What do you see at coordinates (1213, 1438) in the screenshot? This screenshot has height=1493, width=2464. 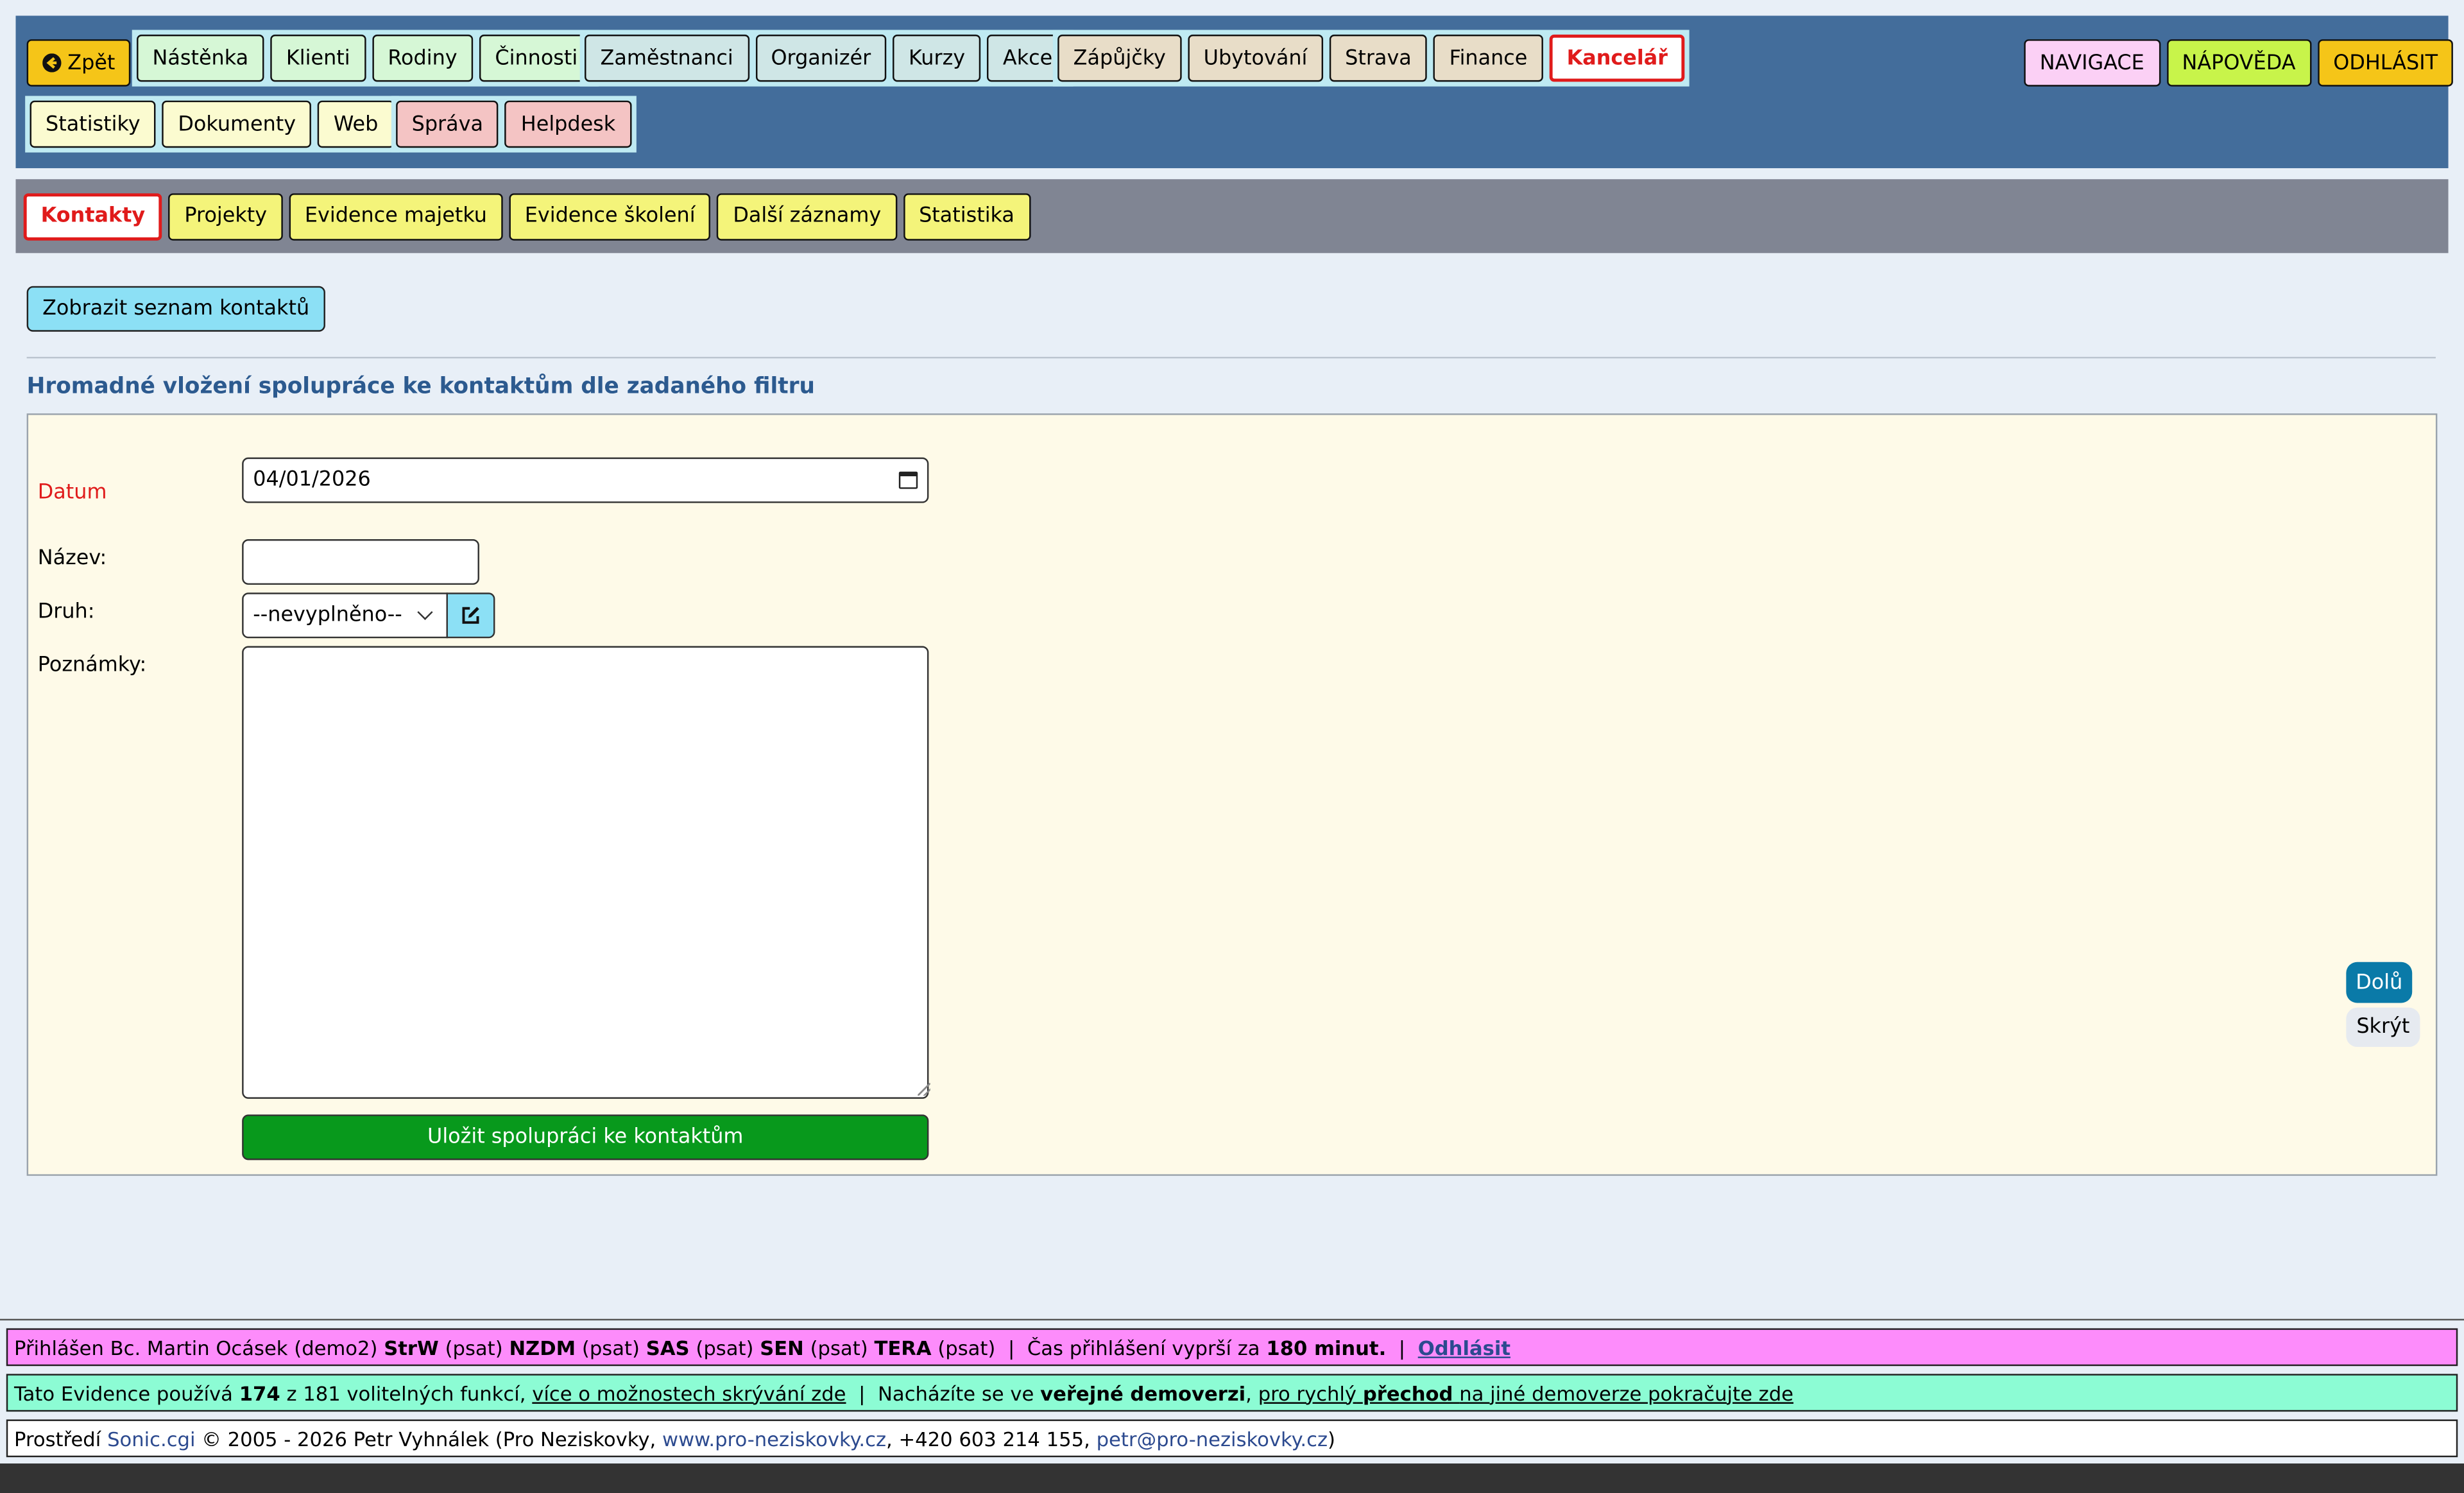 I see `email-link: petr@pro-neziskovky.cz` at bounding box center [1213, 1438].